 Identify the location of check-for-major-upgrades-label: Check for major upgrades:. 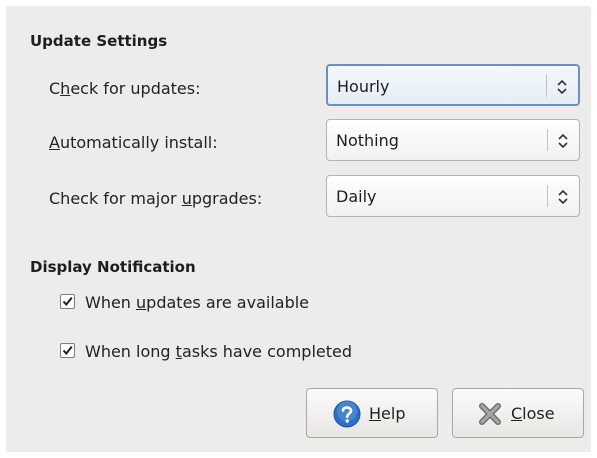
(156, 198).